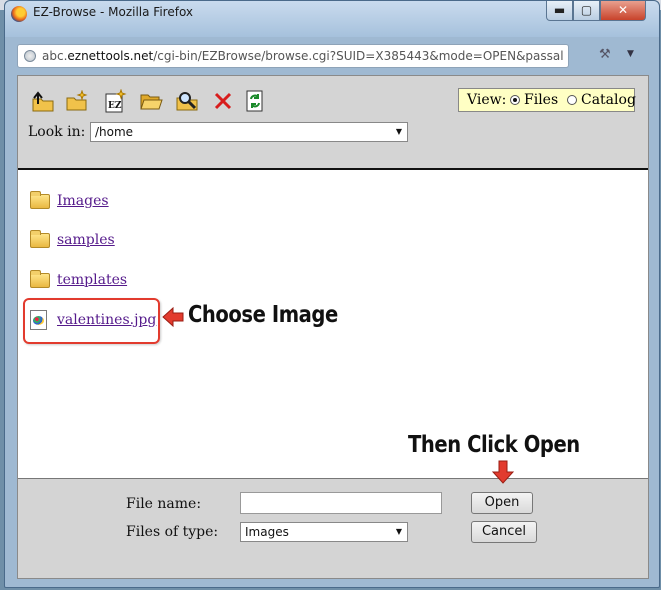  Describe the element at coordinates (502, 503) in the screenshot. I see `open-button: Open` at that location.